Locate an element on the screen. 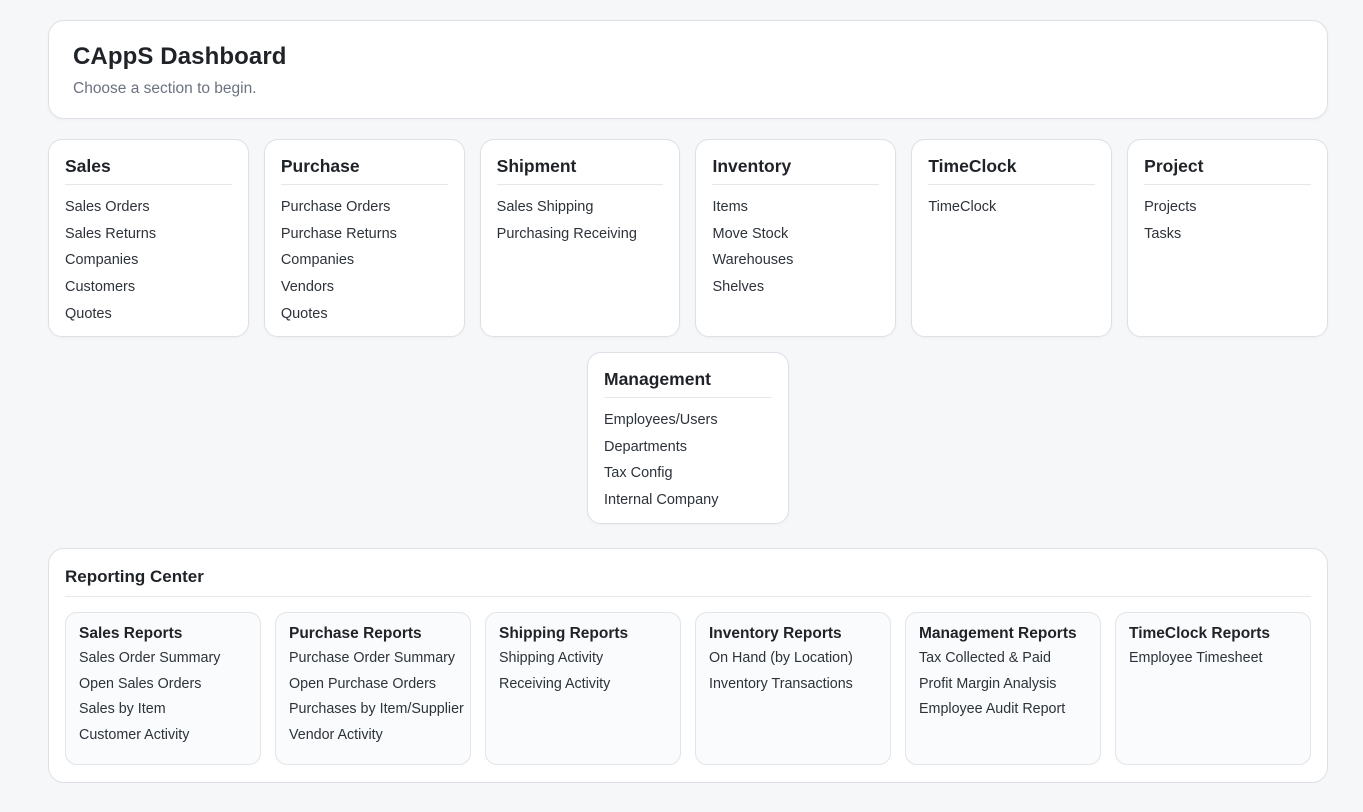 Image resolution: width=1363 pixels, height=812 pixels. section-title: Shipment is located at coordinates (580, 170).